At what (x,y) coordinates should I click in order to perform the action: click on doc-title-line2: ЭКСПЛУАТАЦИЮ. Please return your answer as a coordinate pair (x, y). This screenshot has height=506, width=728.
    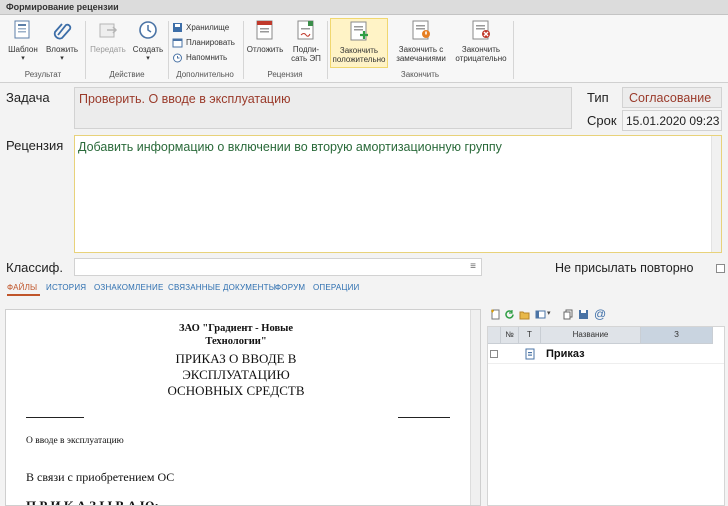
    Looking at the image, I should click on (236, 374).